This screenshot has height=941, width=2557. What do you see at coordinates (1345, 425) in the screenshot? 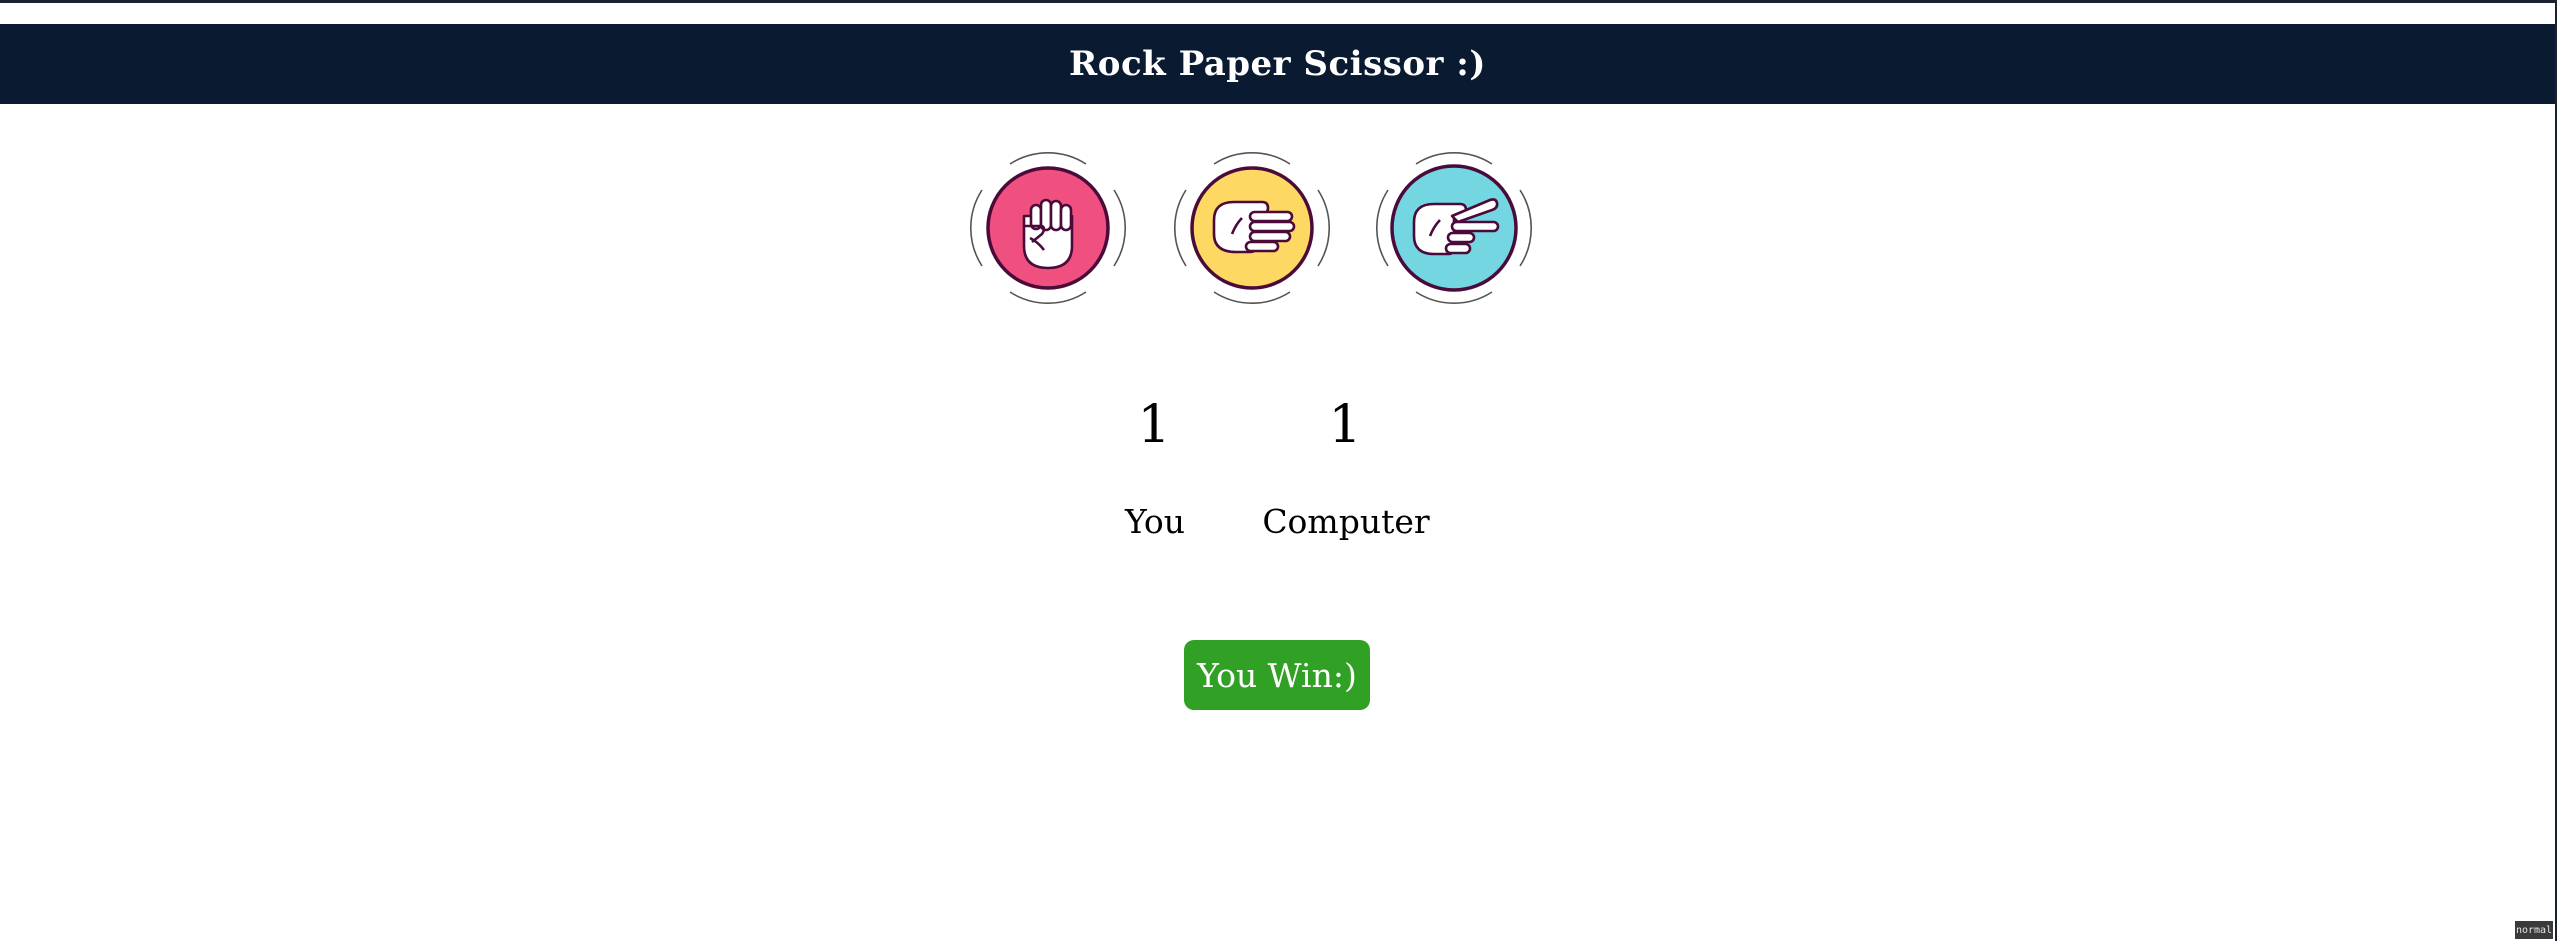
I see `computer-score: 1` at bounding box center [1345, 425].